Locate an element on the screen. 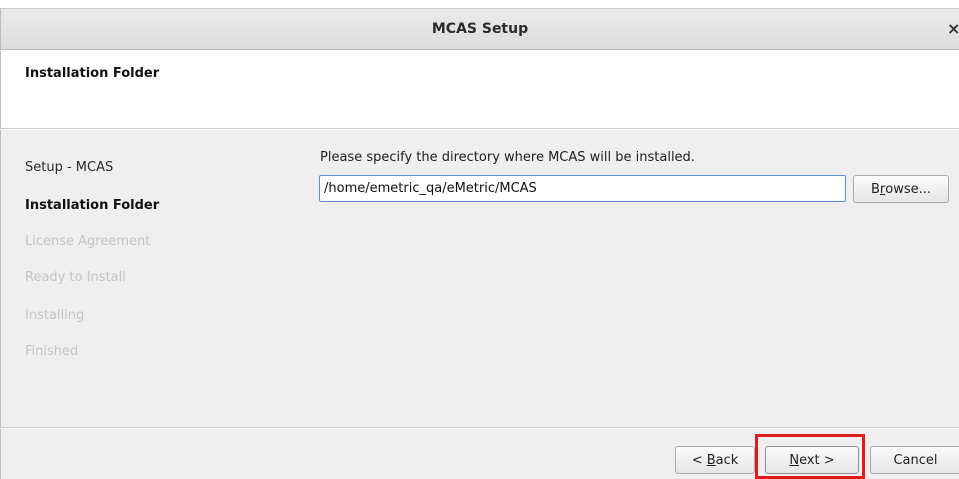 The image size is (959, 479). back-mnemonic: B is located at coordinates (711, 460).